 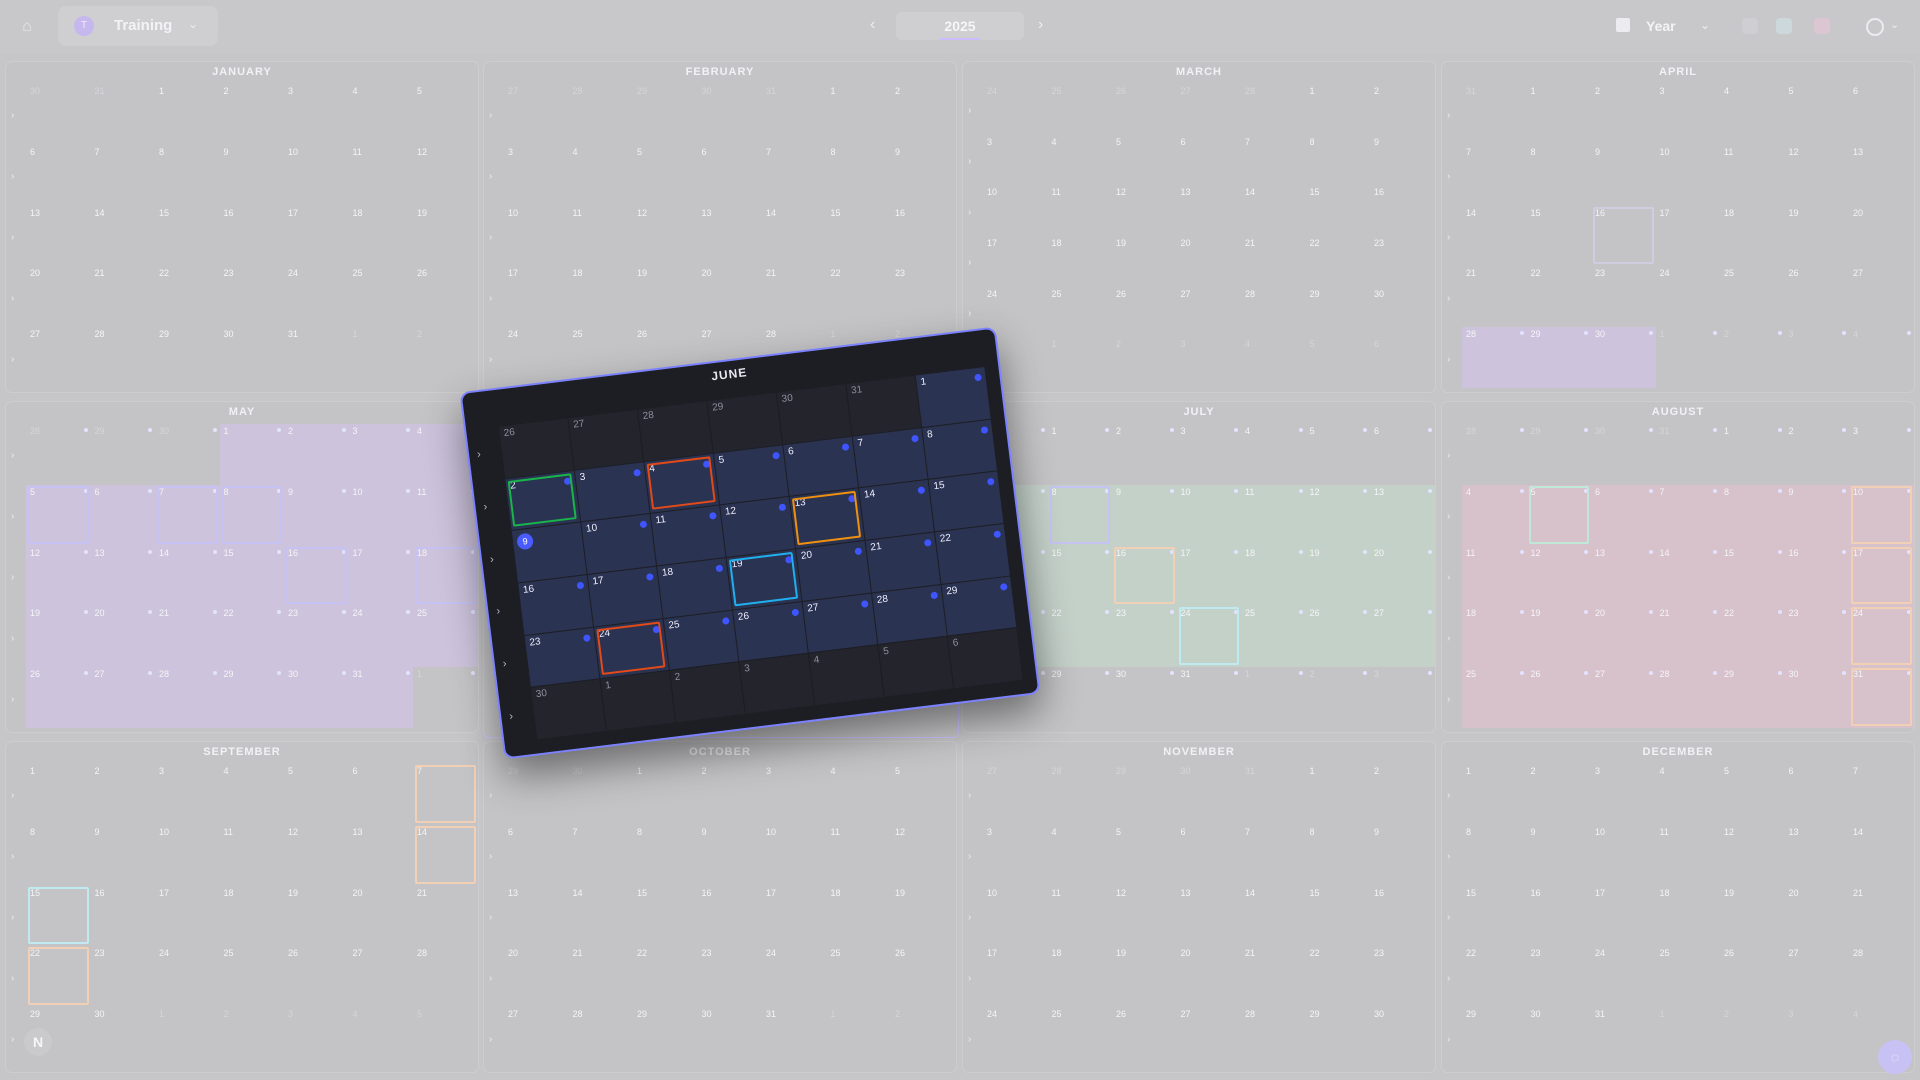 I want to click on day-cell: 5, so click(x=1817, y=114).